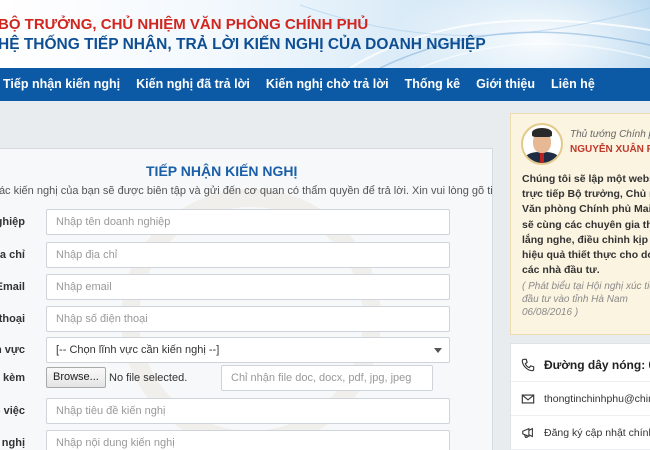 This screenshot has height=450, width=650. Describe the element at coordinates (528, 365) in the screenshot. I see `phone-icon` at that location.